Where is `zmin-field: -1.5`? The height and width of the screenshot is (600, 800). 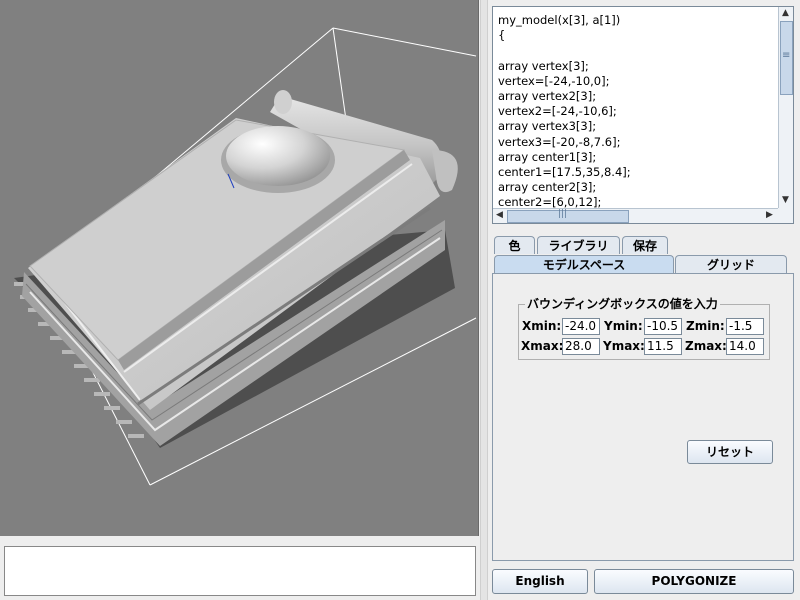 zmin-field: -1.5 is located at coordinates (745, 326).